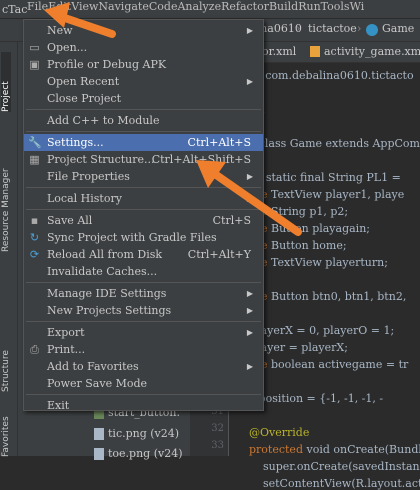 This screenshot has width=420, height=490. I want to click on annotation-arrow-file-menu, so click(80, 20).